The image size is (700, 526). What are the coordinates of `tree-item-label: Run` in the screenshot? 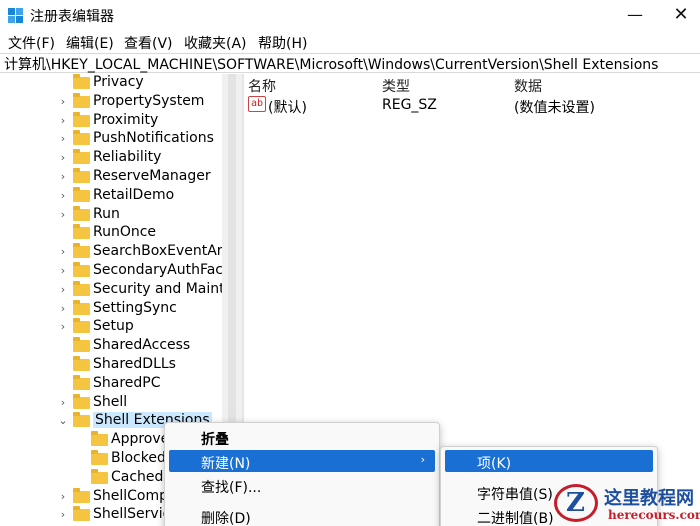 It's located at (106, 214).